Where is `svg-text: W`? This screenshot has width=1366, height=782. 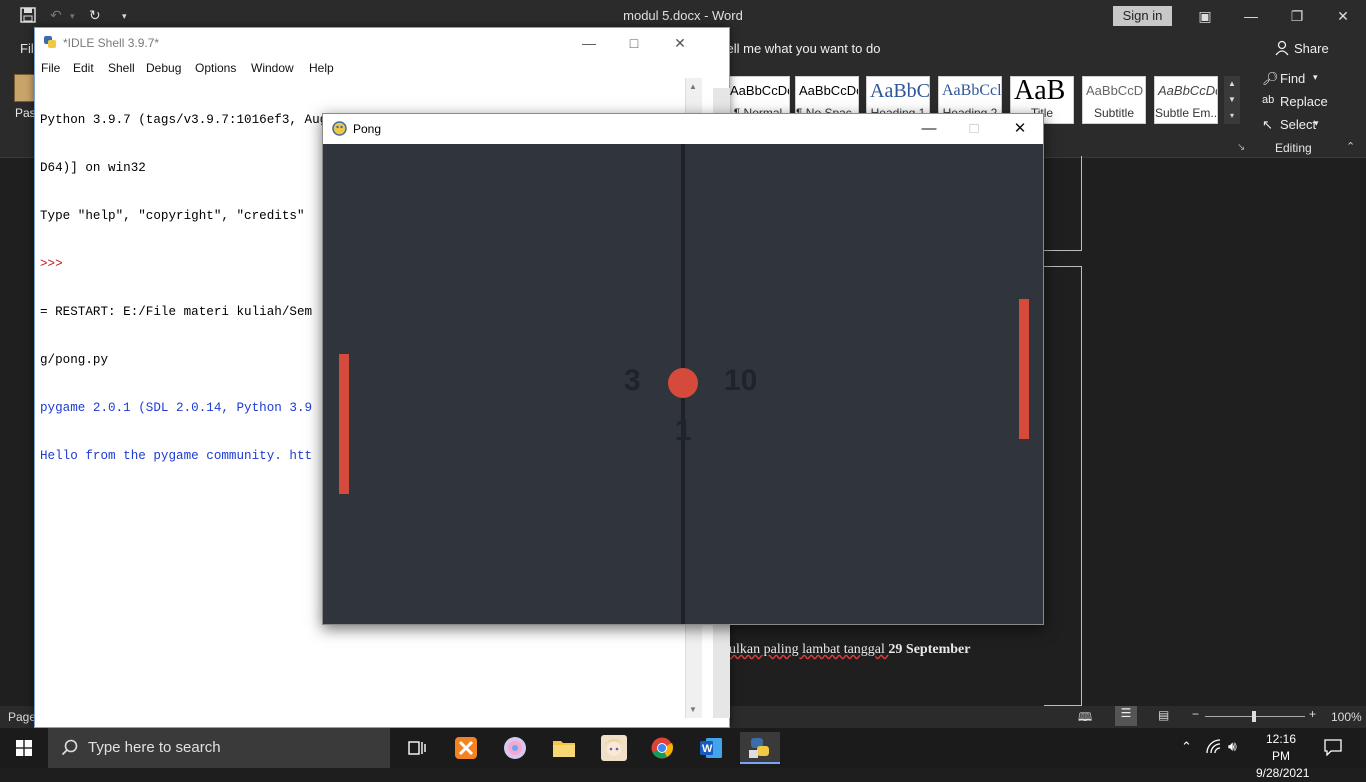
svg-text: W is located at coordinates (707, 749).